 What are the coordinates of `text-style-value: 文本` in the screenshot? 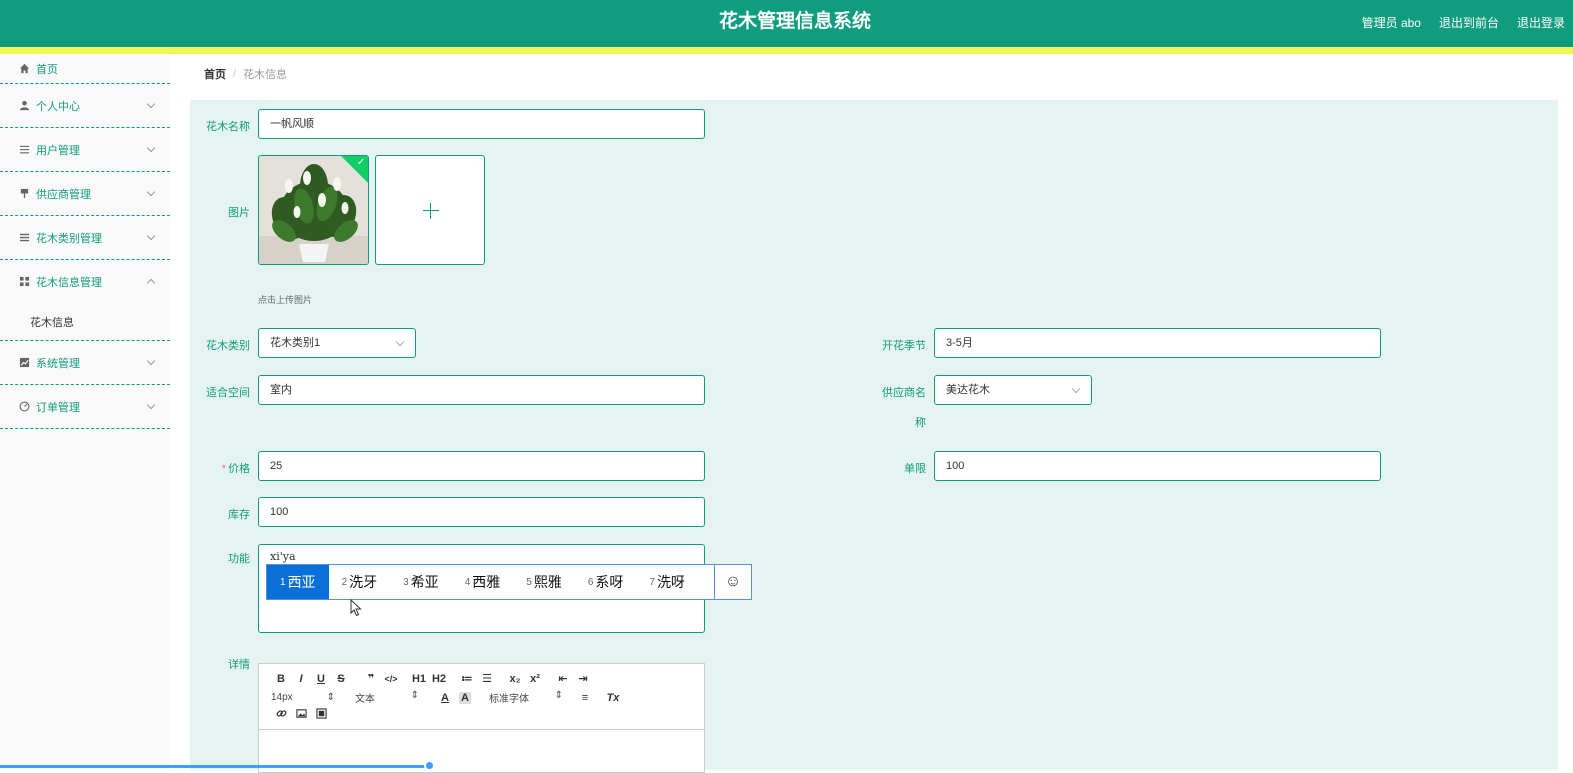 It's located at (365, 699).